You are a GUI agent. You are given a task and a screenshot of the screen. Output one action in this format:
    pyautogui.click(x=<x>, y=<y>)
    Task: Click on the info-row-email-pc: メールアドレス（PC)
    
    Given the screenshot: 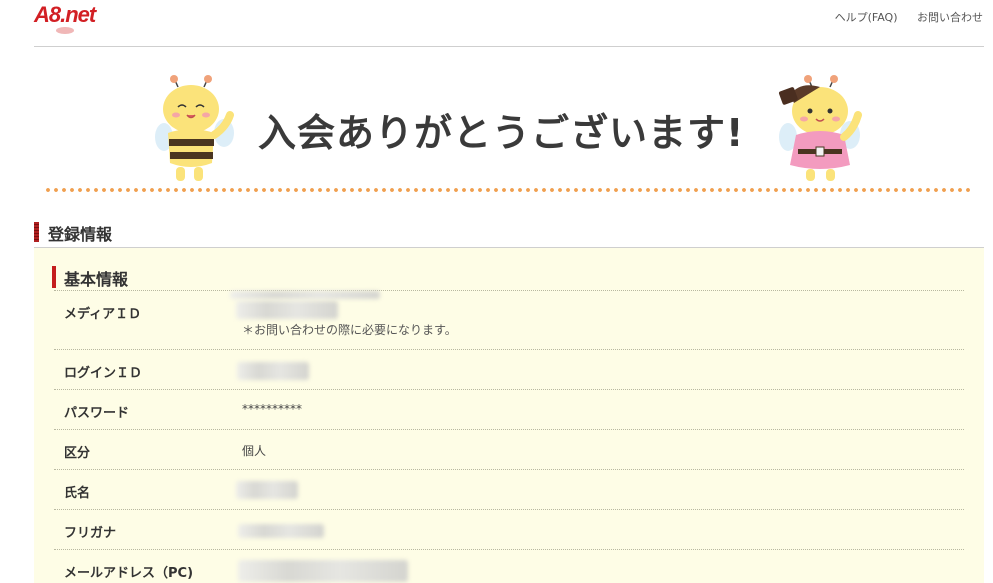 What is the action you would take?
    pyautogui.click(x=509, y=566)
    